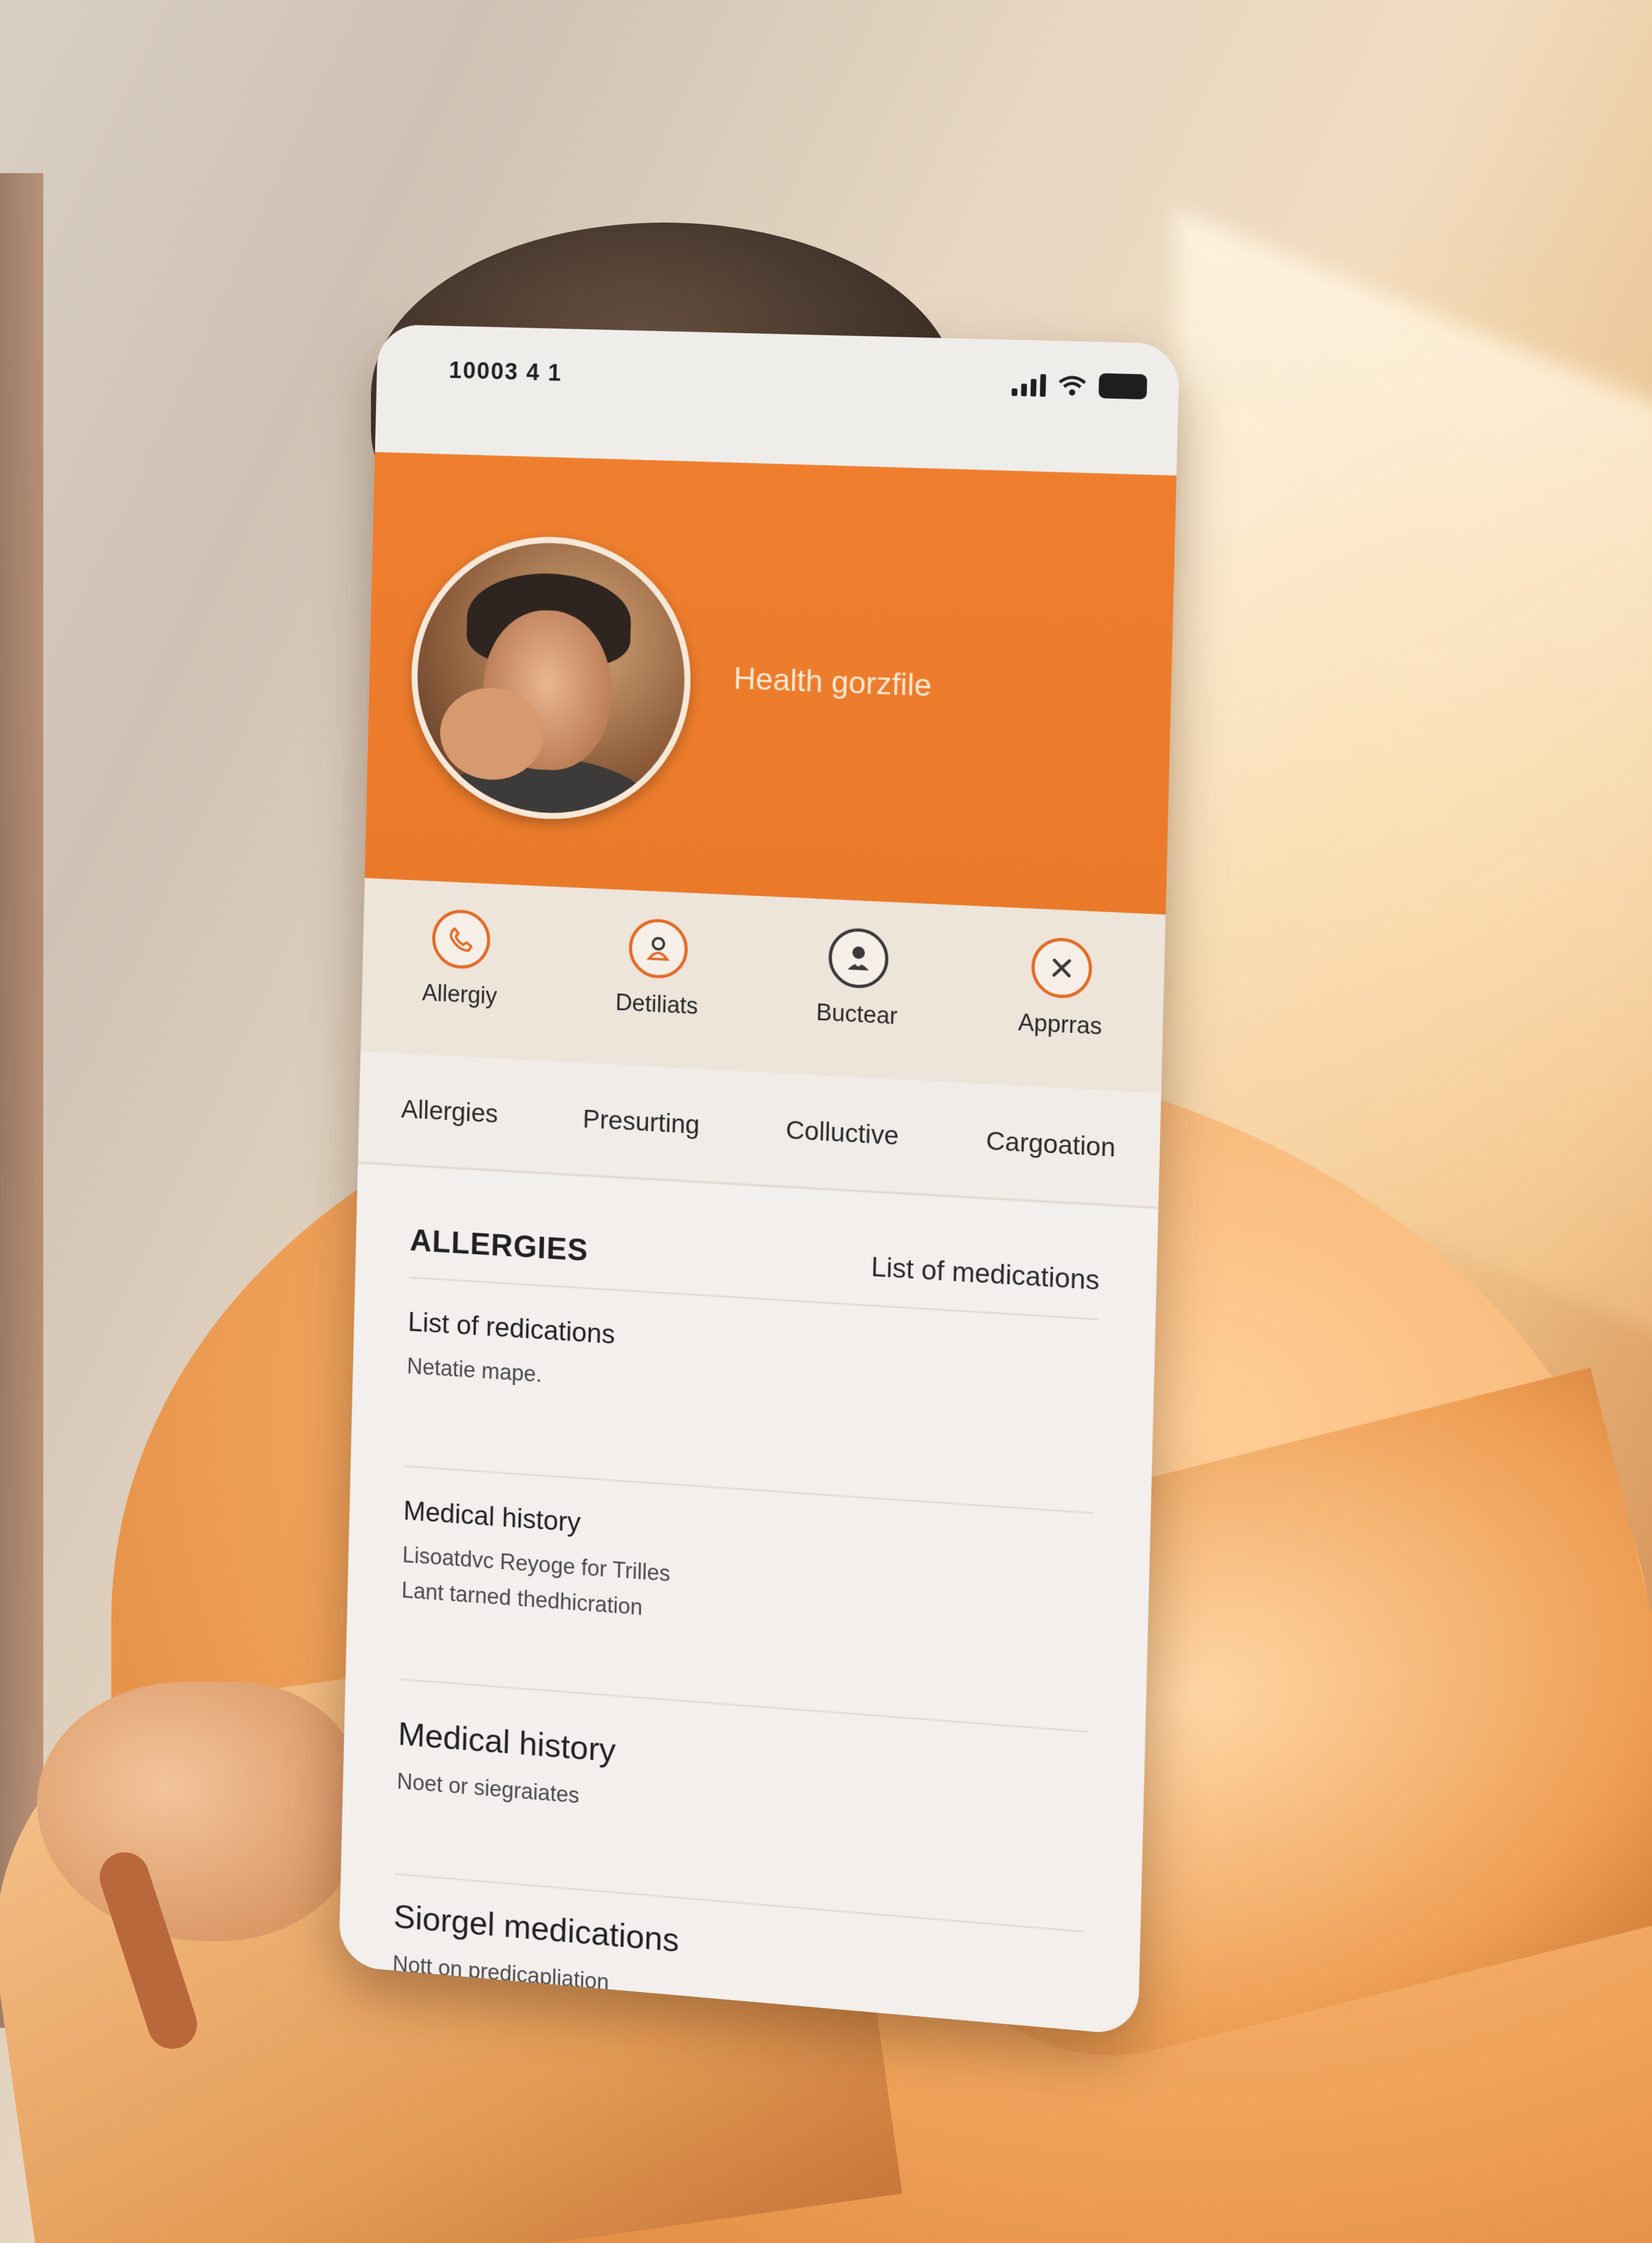 Image resolution: width=1652 pixels, height=2243 pixels. I want to click on medications-link: List of medications, so click(985, 1274).